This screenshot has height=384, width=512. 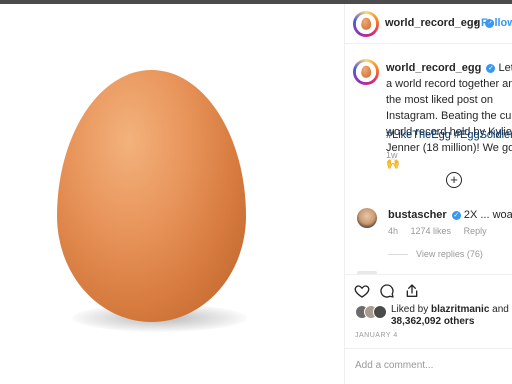 What do you see at coordinates (450, 215) in the screenshot?
I see `comment-line: bustascher ✓ 2X ... woah` at bounding box center [450, 215].